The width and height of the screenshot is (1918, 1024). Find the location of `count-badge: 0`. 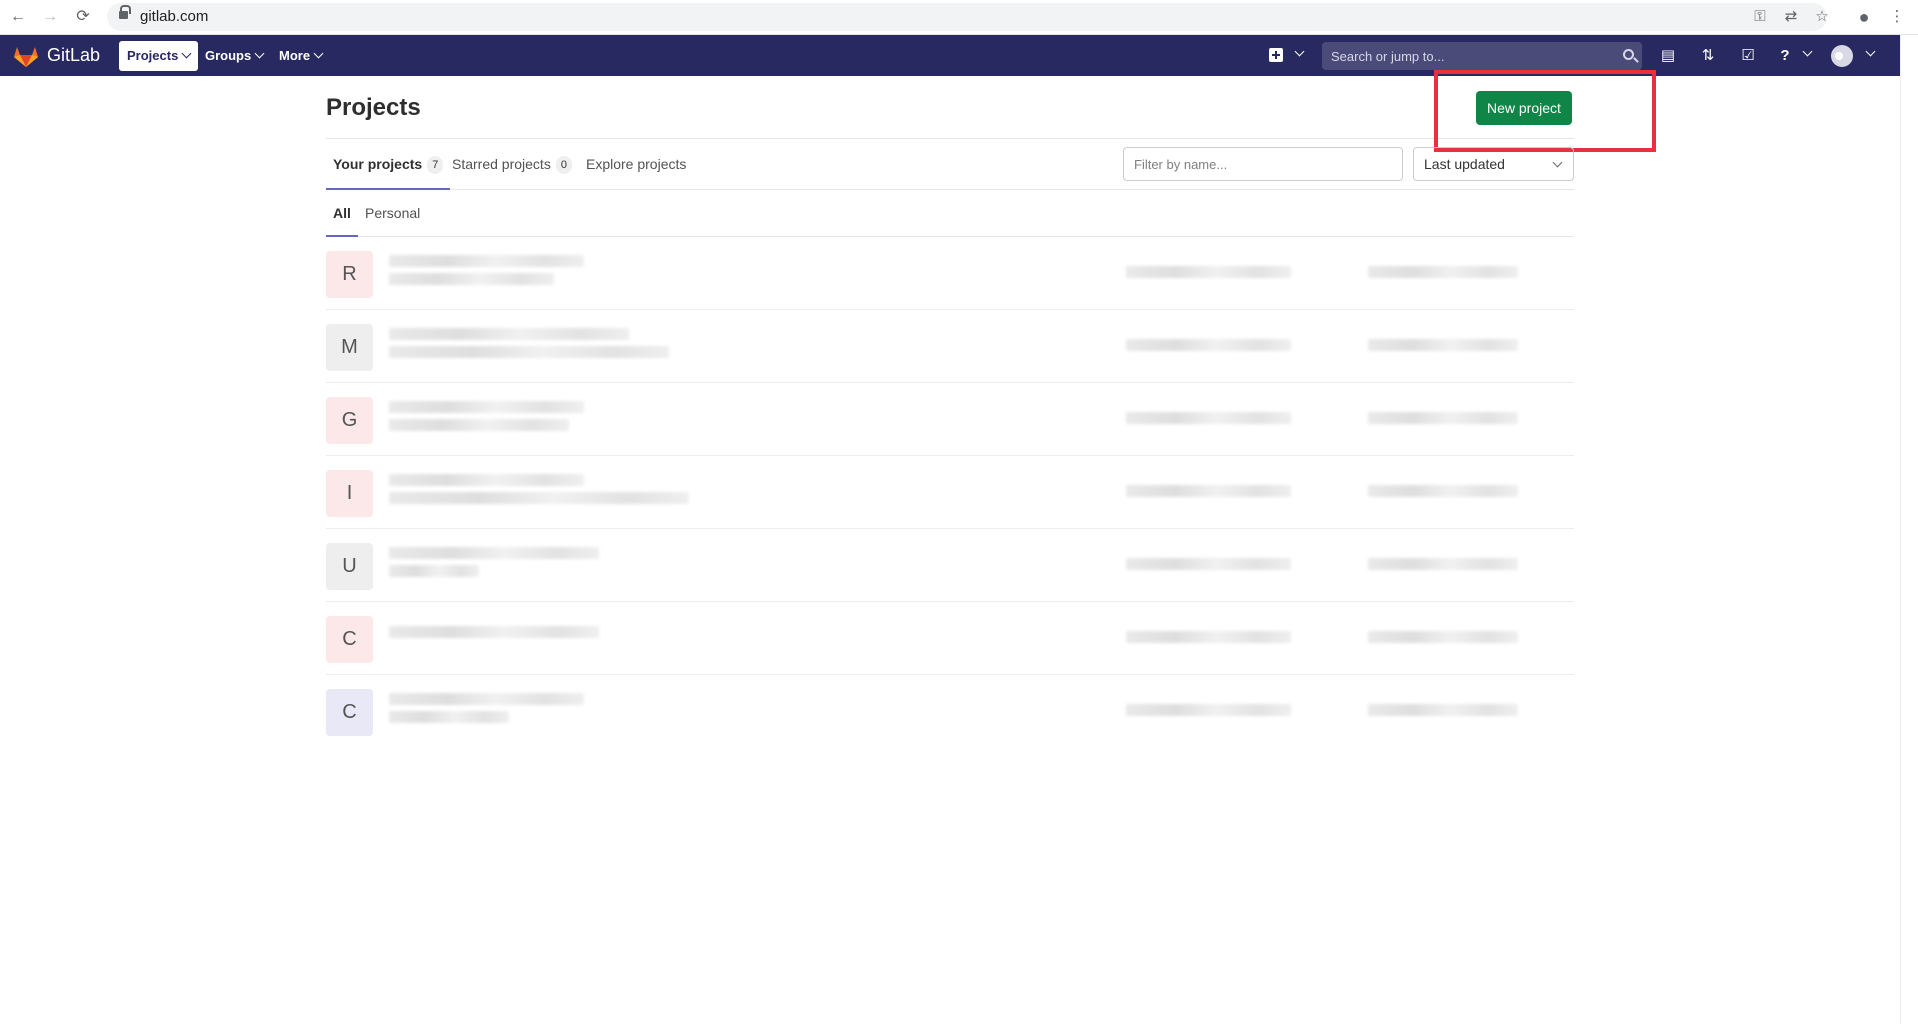

count-badge: 0 is located at coordinates (563, 165).